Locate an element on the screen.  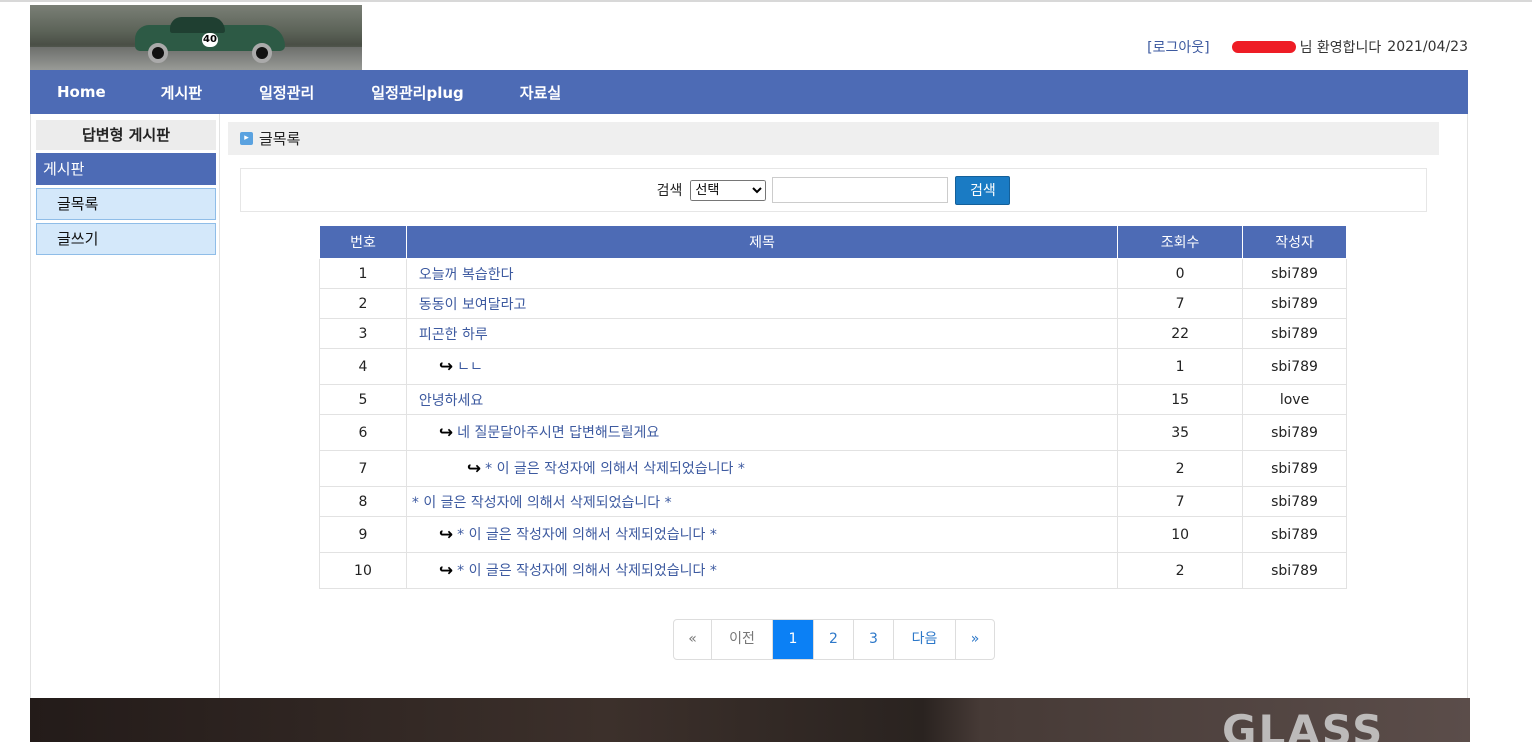
row-views: 15 is located at coordinates (1180, 399).